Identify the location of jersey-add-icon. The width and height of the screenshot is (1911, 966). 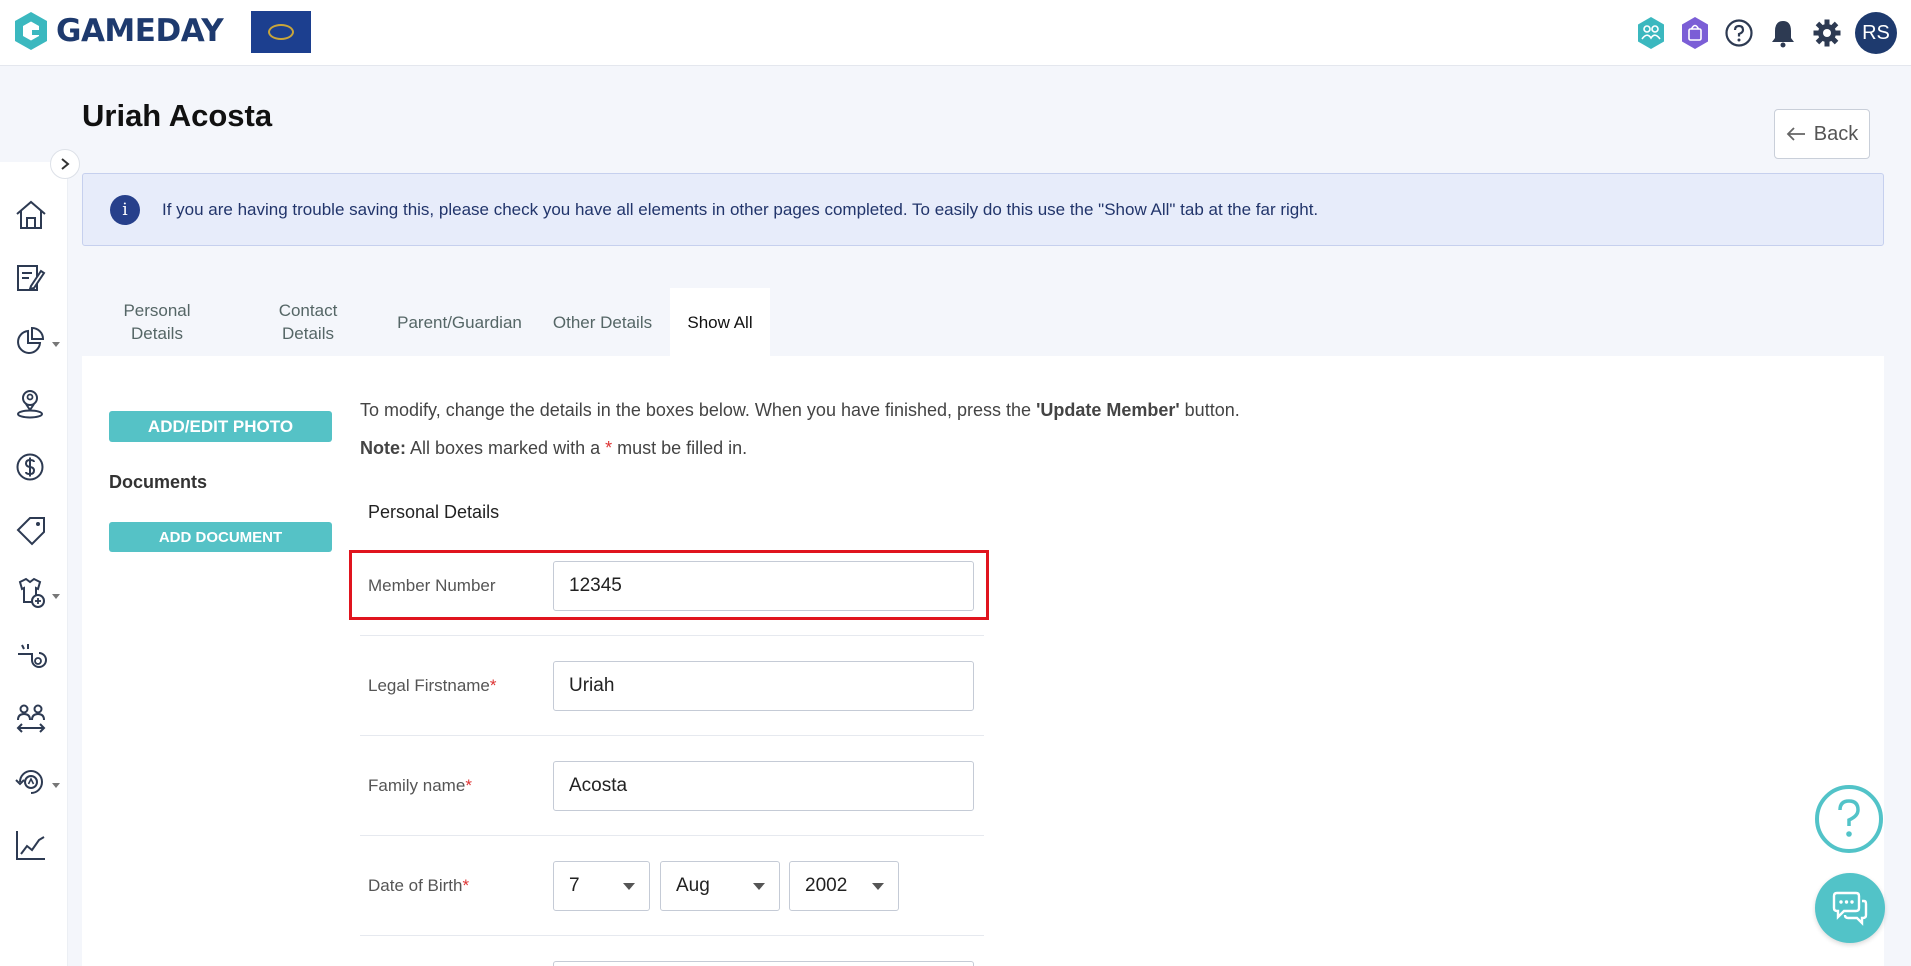
(31, 592).